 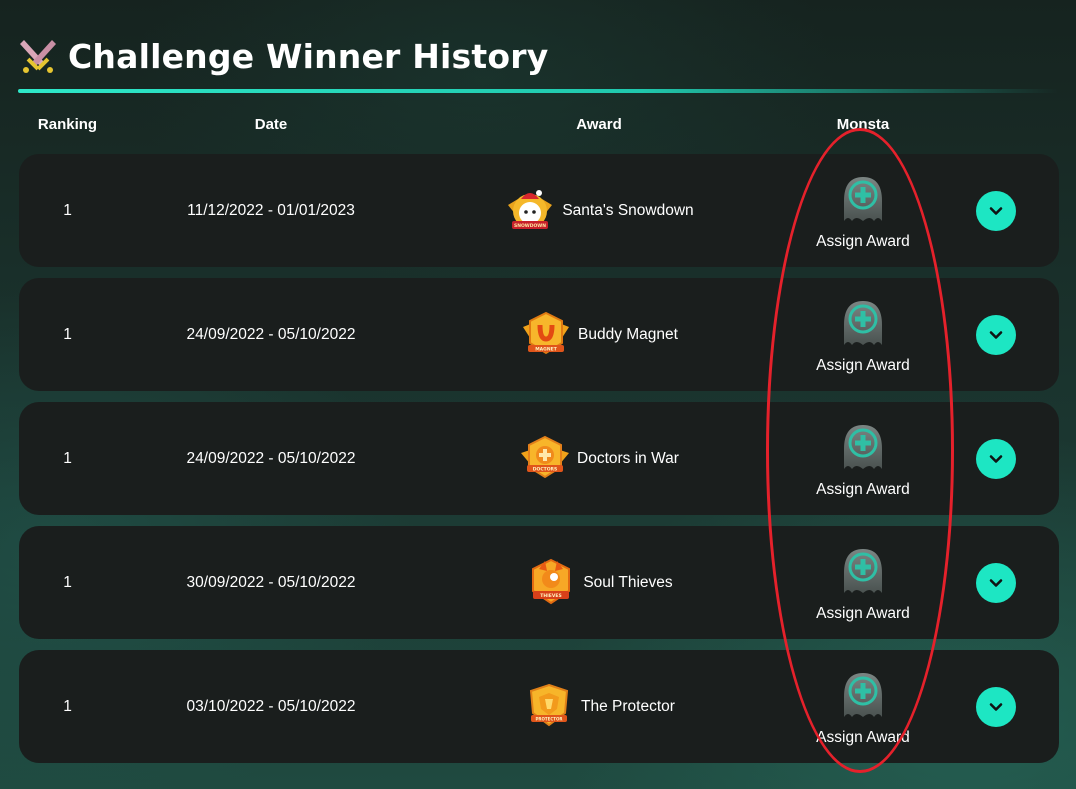 What do you see at coordinates (545, 469) in the screenshot?
I see `svg-text: DOCTORS` at bounding box center [545, 469].